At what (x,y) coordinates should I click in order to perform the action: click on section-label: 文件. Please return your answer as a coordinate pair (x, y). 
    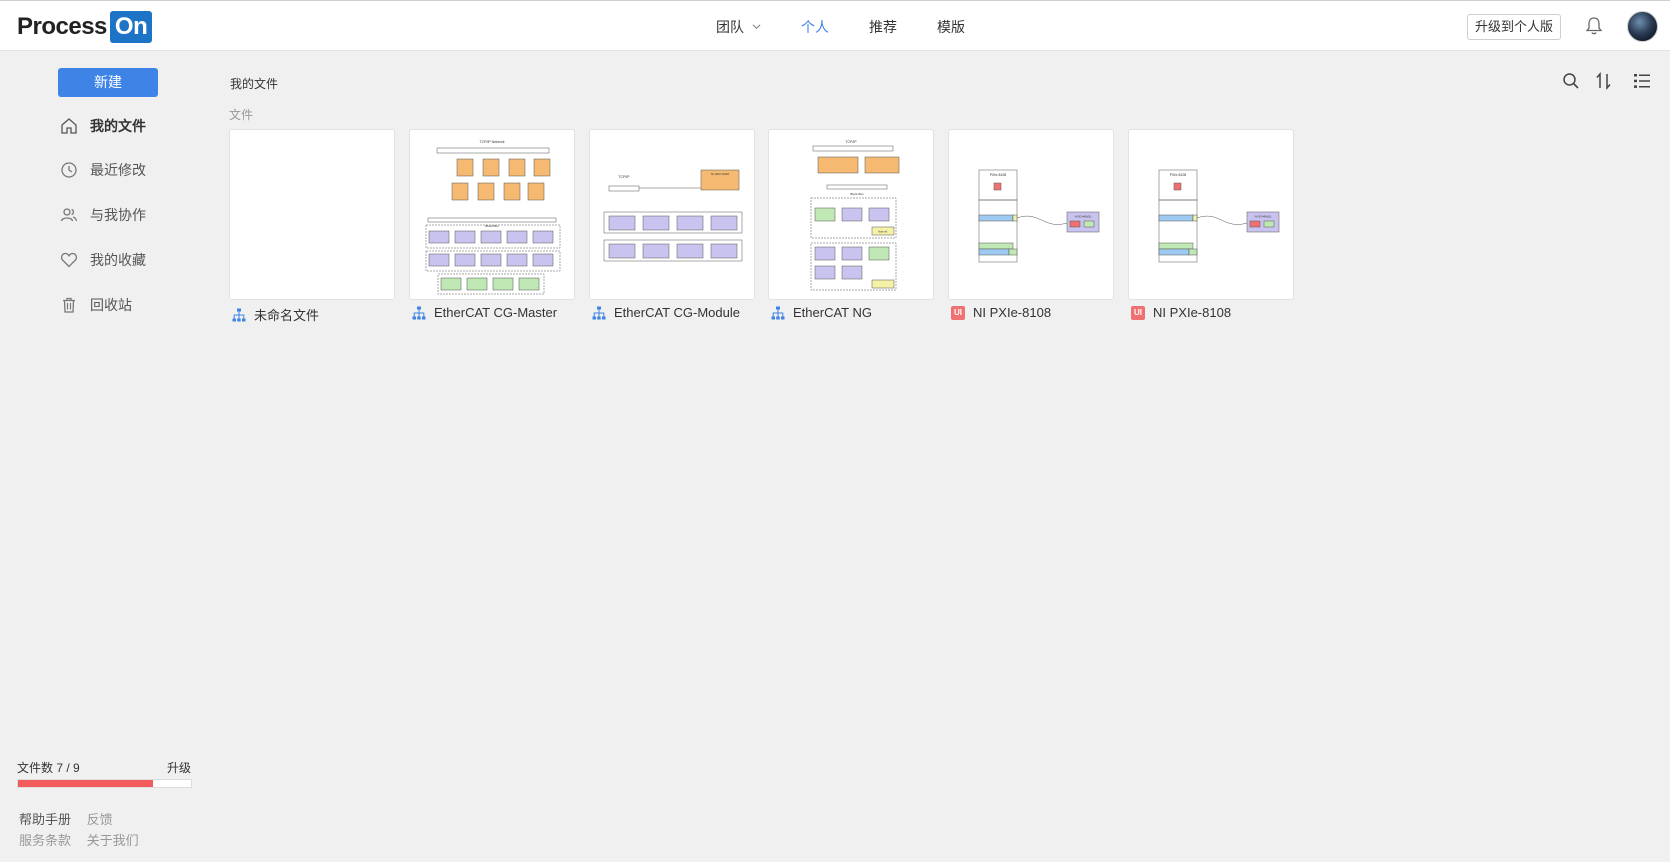
    Looking at the image, I should click on (241, 115).